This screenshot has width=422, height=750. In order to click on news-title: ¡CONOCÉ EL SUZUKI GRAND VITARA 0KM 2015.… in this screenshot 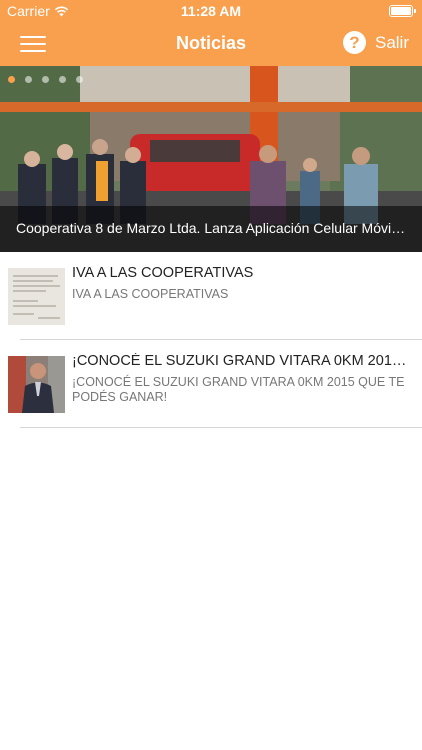, I will do `click(240, 361)`.